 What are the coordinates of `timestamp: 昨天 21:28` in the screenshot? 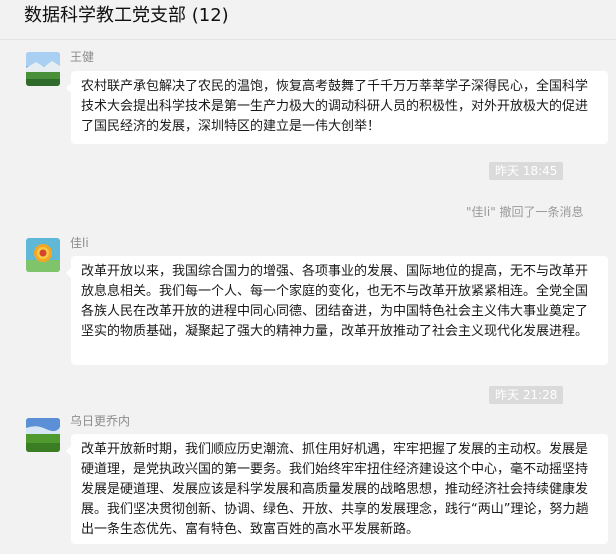 It's located at (526, 395).